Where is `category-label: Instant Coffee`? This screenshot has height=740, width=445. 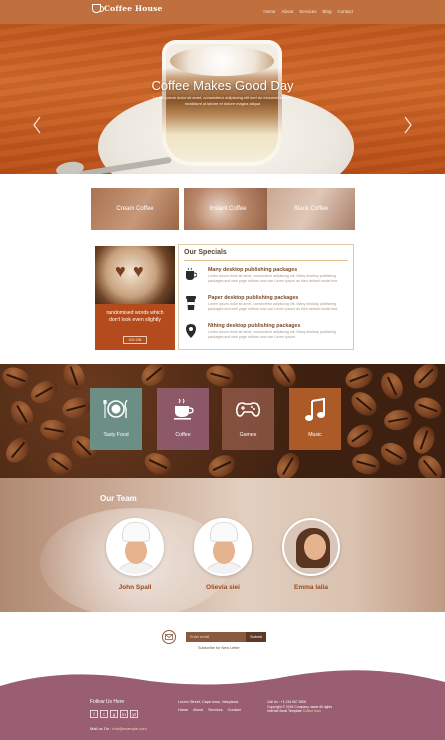 category-label: Instant Coffee is located at coordinates (228, 209).